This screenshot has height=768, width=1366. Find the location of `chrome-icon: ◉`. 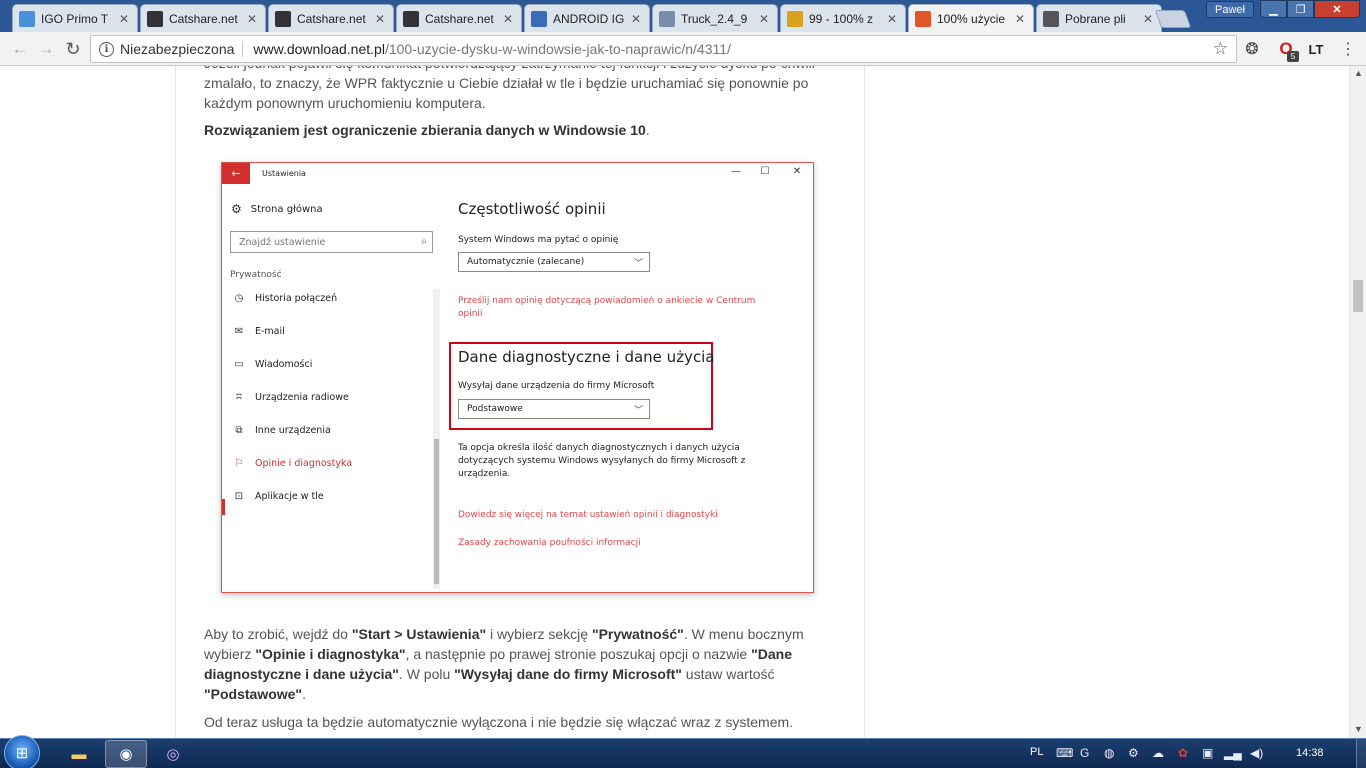

chrome-icon: ◉ is located at coordinates (126, 754).